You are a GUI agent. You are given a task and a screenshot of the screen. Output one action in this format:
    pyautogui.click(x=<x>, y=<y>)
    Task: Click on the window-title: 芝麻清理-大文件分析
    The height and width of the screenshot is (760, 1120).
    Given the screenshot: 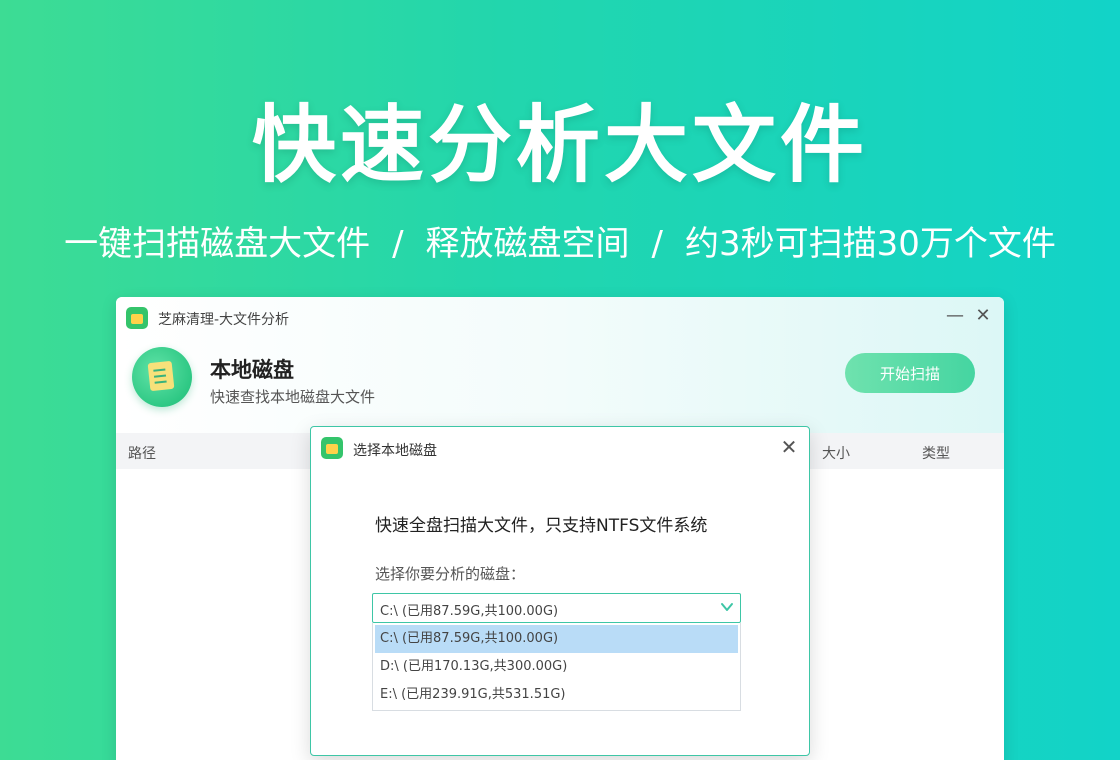 What is the action you would take?
    pyautogui.click(x=224, y=320)
    